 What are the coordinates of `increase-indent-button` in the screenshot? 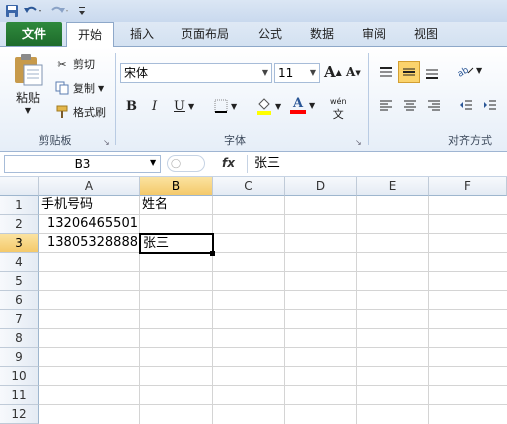 It's located at (490, 105).